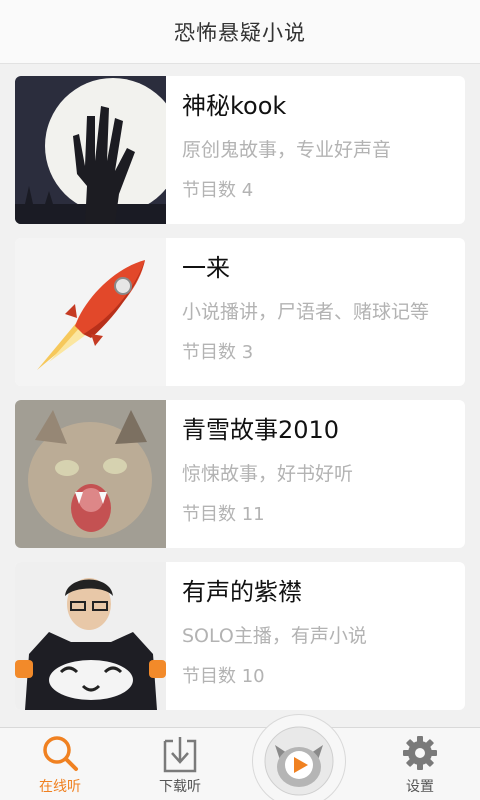 This screenshot has width=480, height=800. Describe the element at coordinates (90, 150) in the screenshot. I see `album-cover-zombie-hand` at that location.